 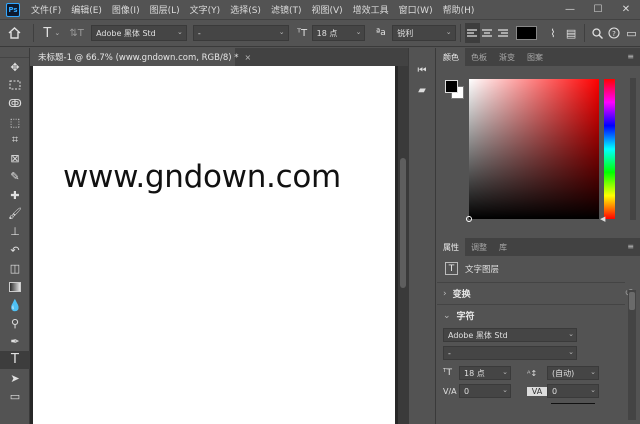 What do you see at coordinates (245, 9) in the screenshot?
I see `menu-select: 选择(S)` at bounding box center [245, 9].